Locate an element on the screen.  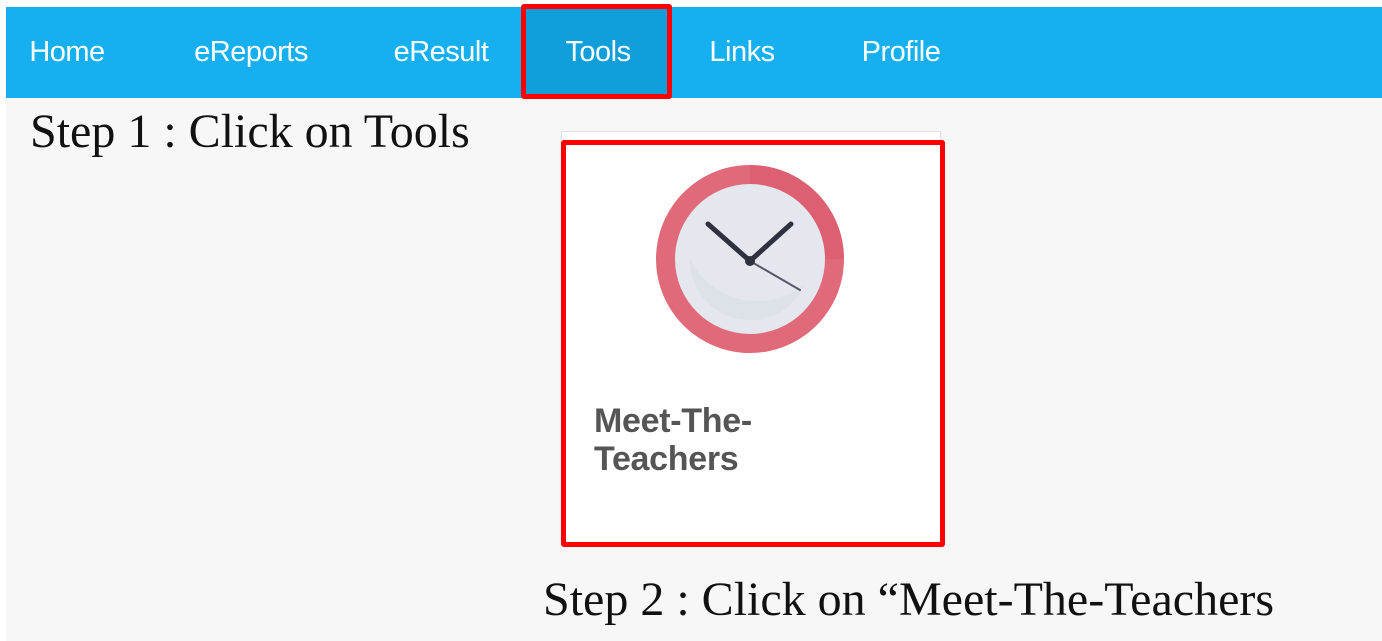
nav-links: Links is located at coordinates (742, 52).